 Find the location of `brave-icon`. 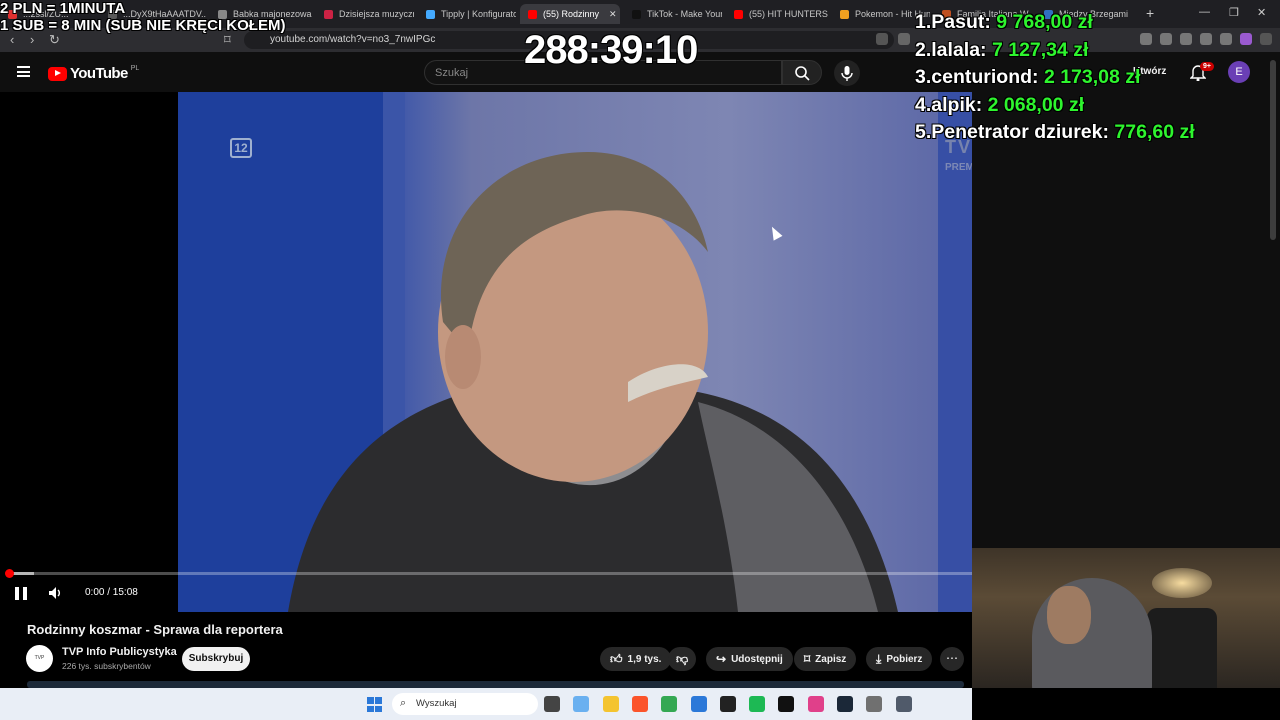

brave-icon is located at coordinates (639, 704).